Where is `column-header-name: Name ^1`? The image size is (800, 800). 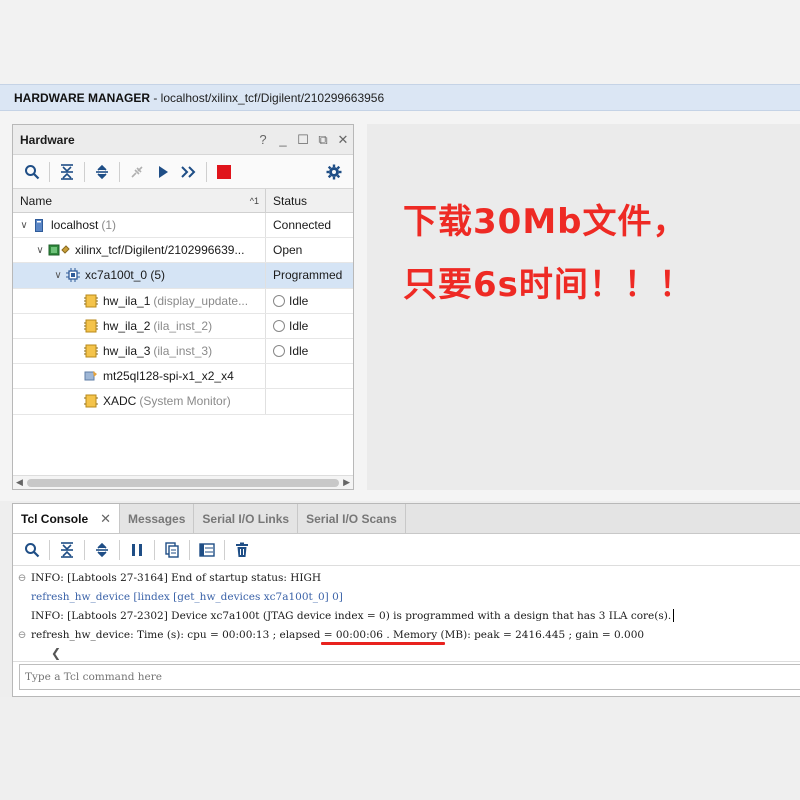
column-header-name: Name ^1 is located at coordinates (139, 200).